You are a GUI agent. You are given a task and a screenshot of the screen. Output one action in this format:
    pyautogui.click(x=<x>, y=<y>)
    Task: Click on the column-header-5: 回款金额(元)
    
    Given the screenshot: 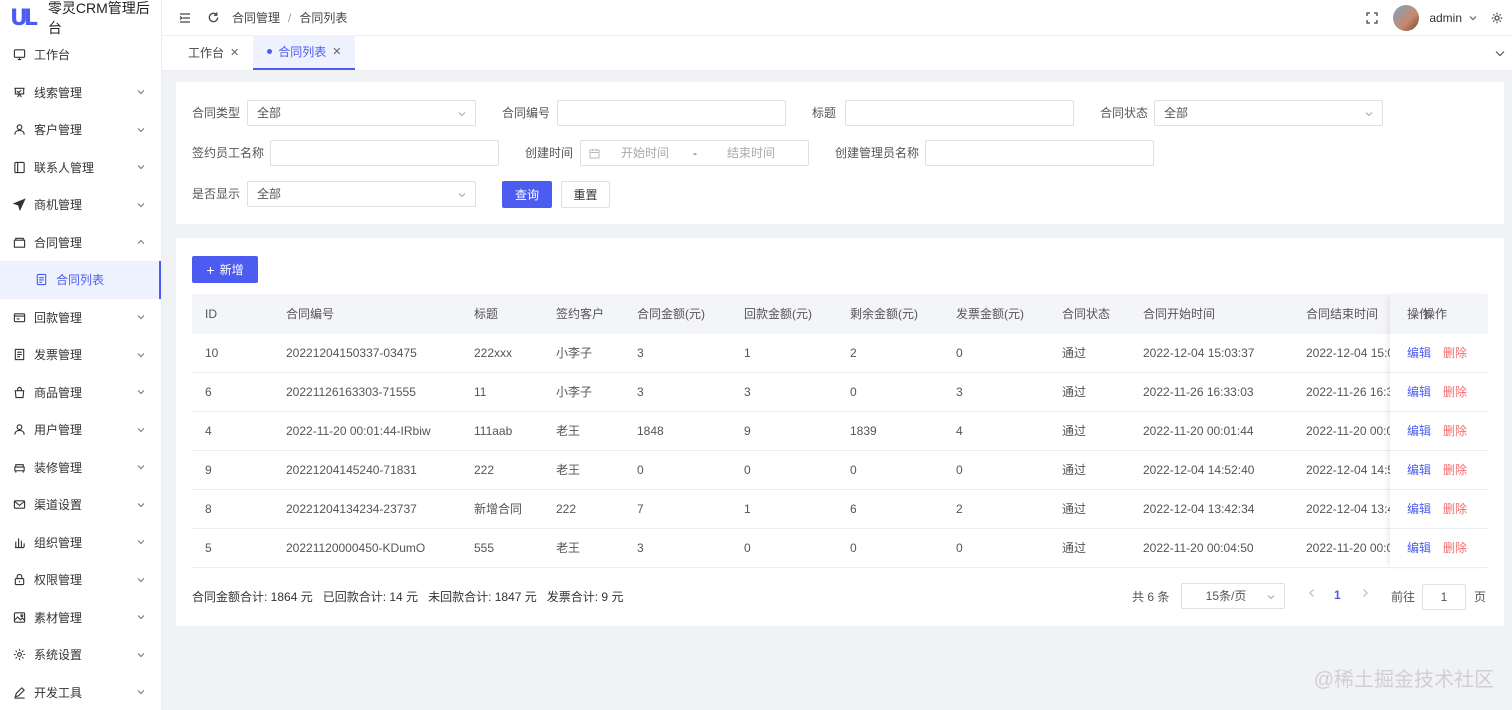 What is the action you would take?
    pyautogui.click(x=778, y=314)
    